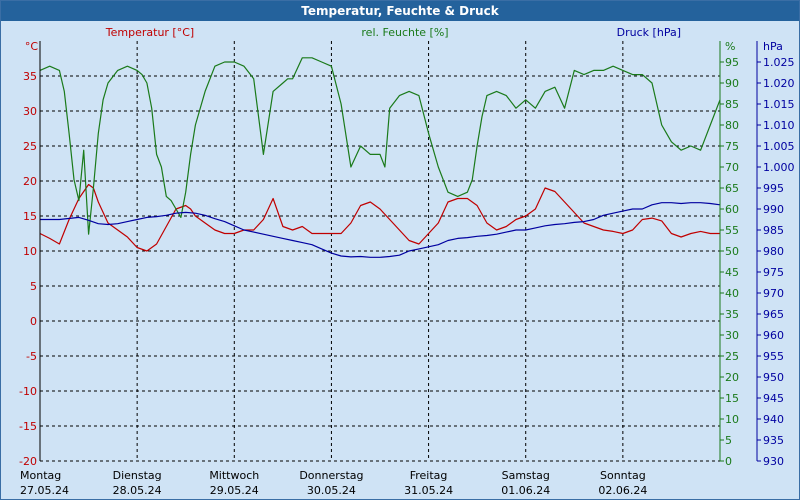  Describe the element at coordinates (622, 490) in the screenshot. I see `date-label: 02.06.24` at that location.